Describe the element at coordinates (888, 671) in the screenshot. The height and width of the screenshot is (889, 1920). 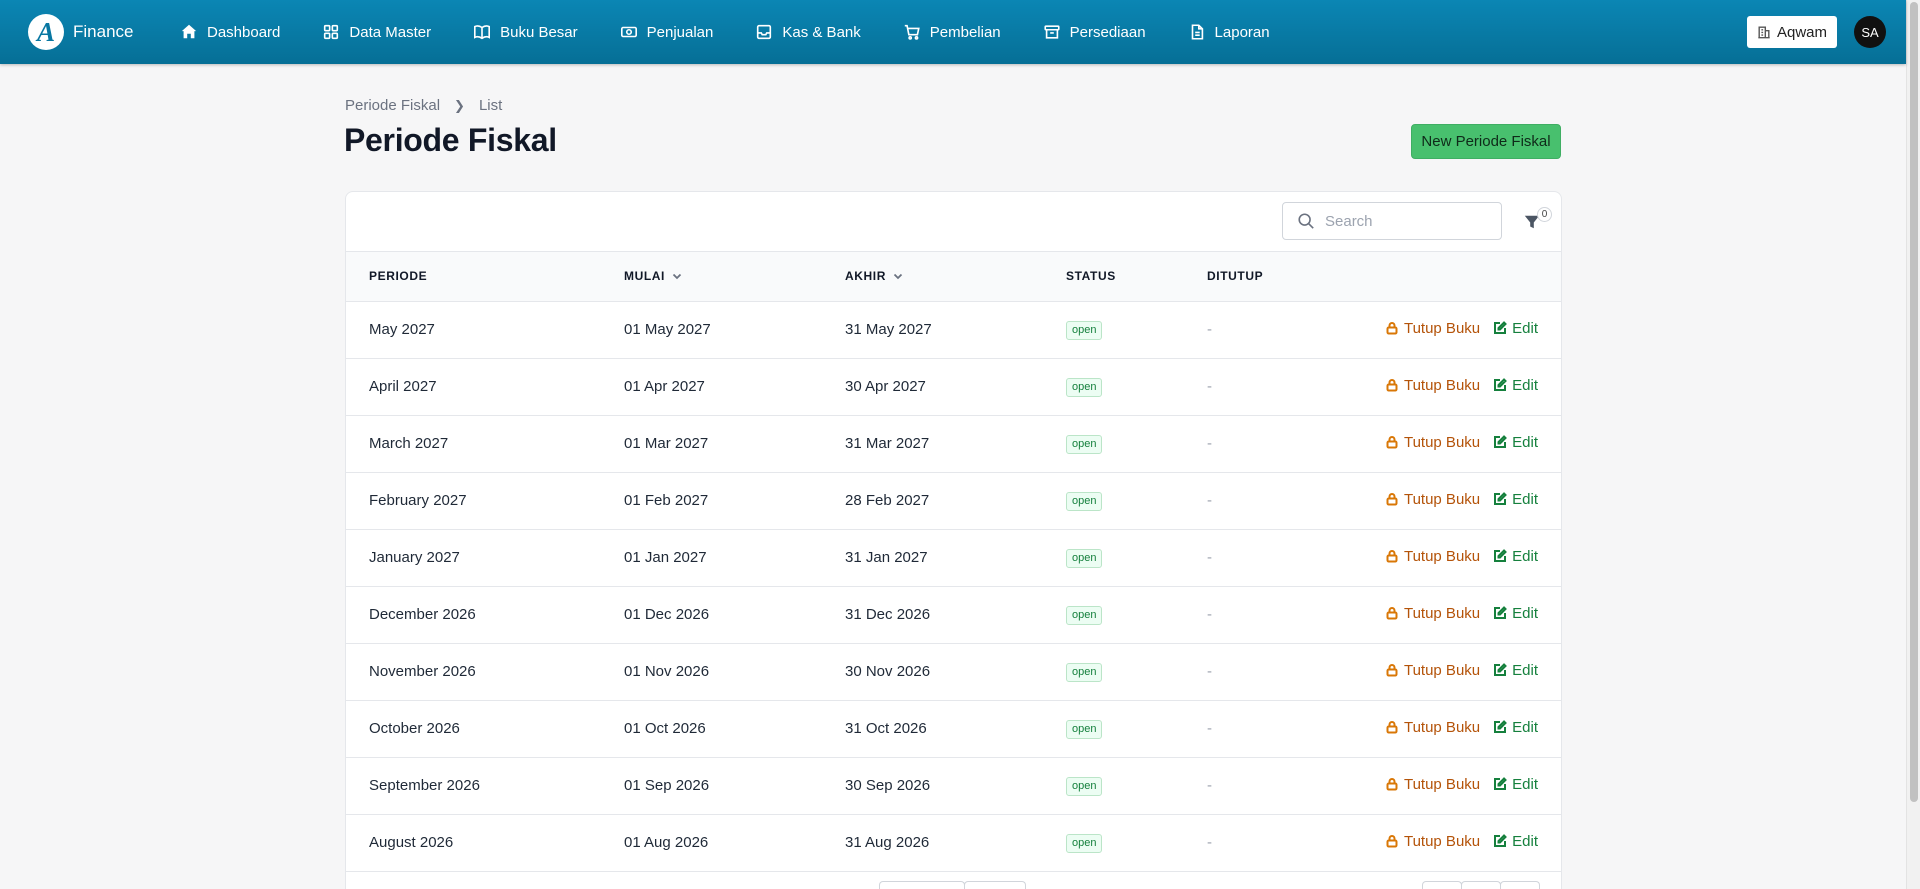
I see `cell-akhir: 30 Nov 2026` at that location.